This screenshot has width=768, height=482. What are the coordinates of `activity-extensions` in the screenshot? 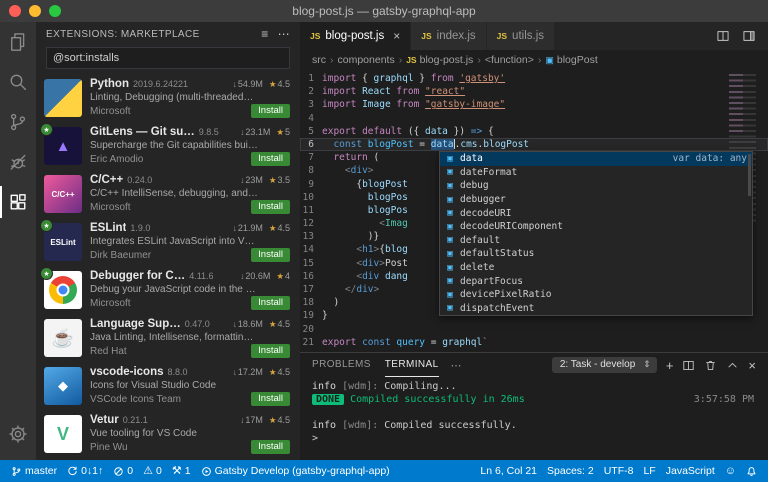 It's located at (18, 202).